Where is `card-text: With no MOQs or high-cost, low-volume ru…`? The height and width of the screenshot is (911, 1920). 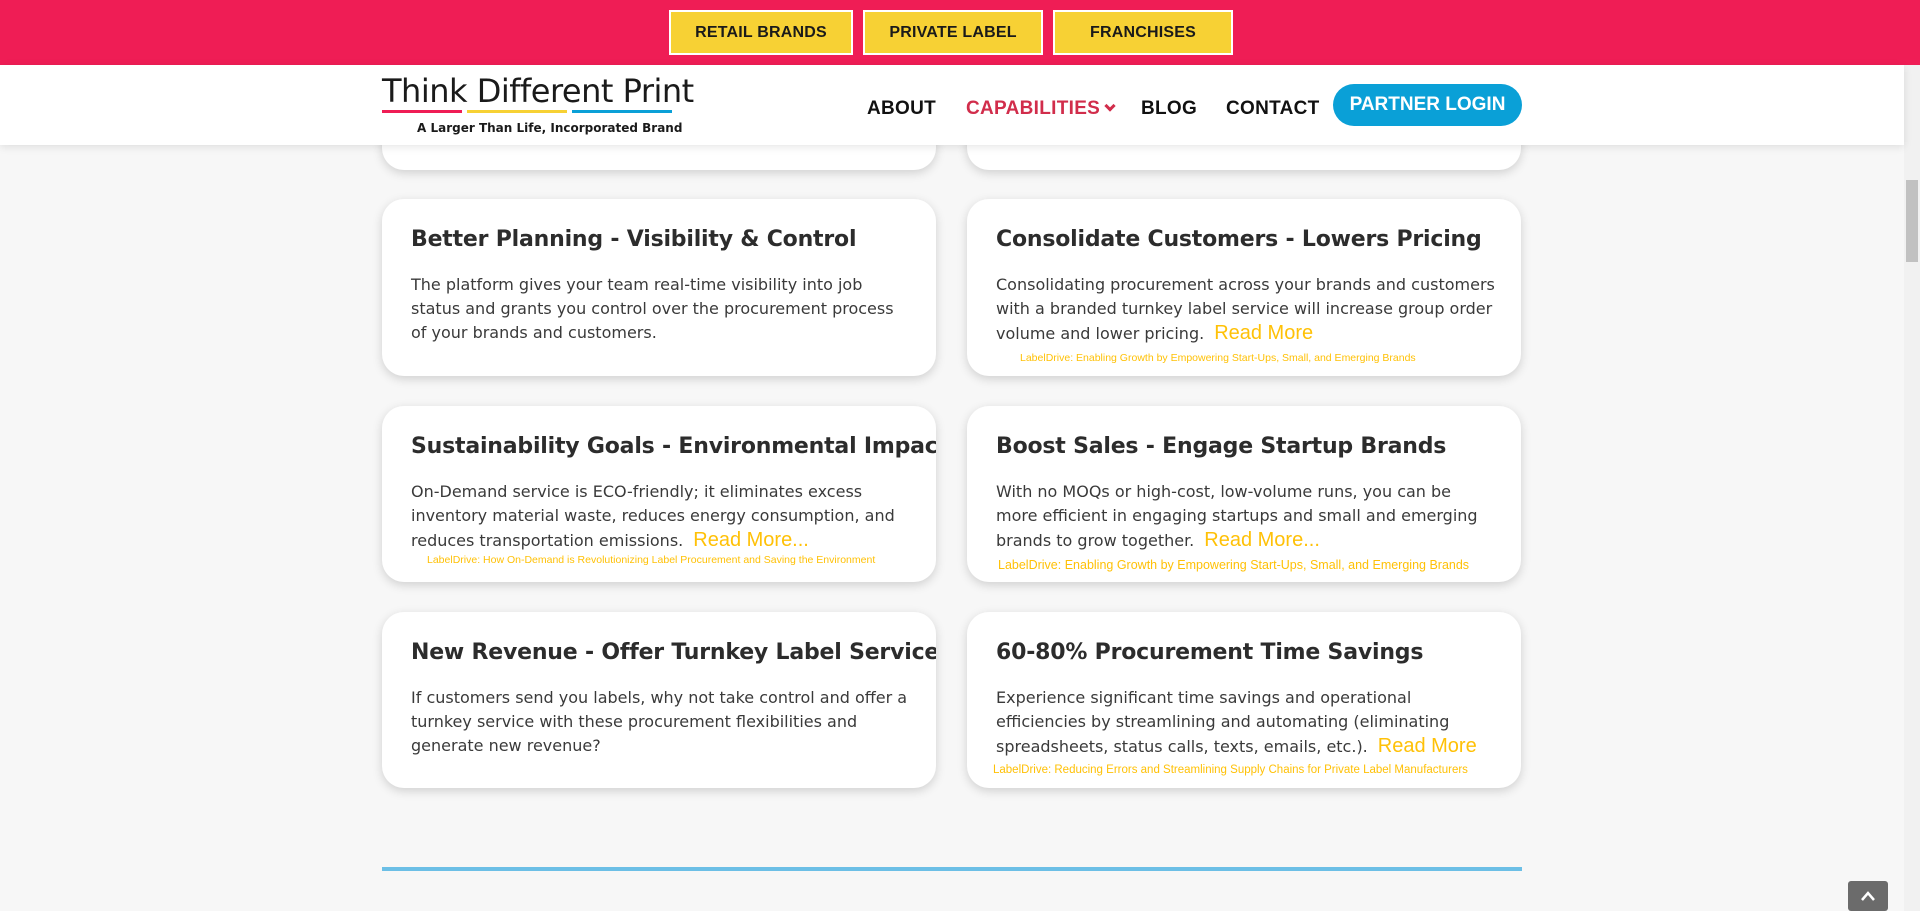
card-text: With no MOQs or high-cost, low-volume ru… is located at coordinates (1237, 516).